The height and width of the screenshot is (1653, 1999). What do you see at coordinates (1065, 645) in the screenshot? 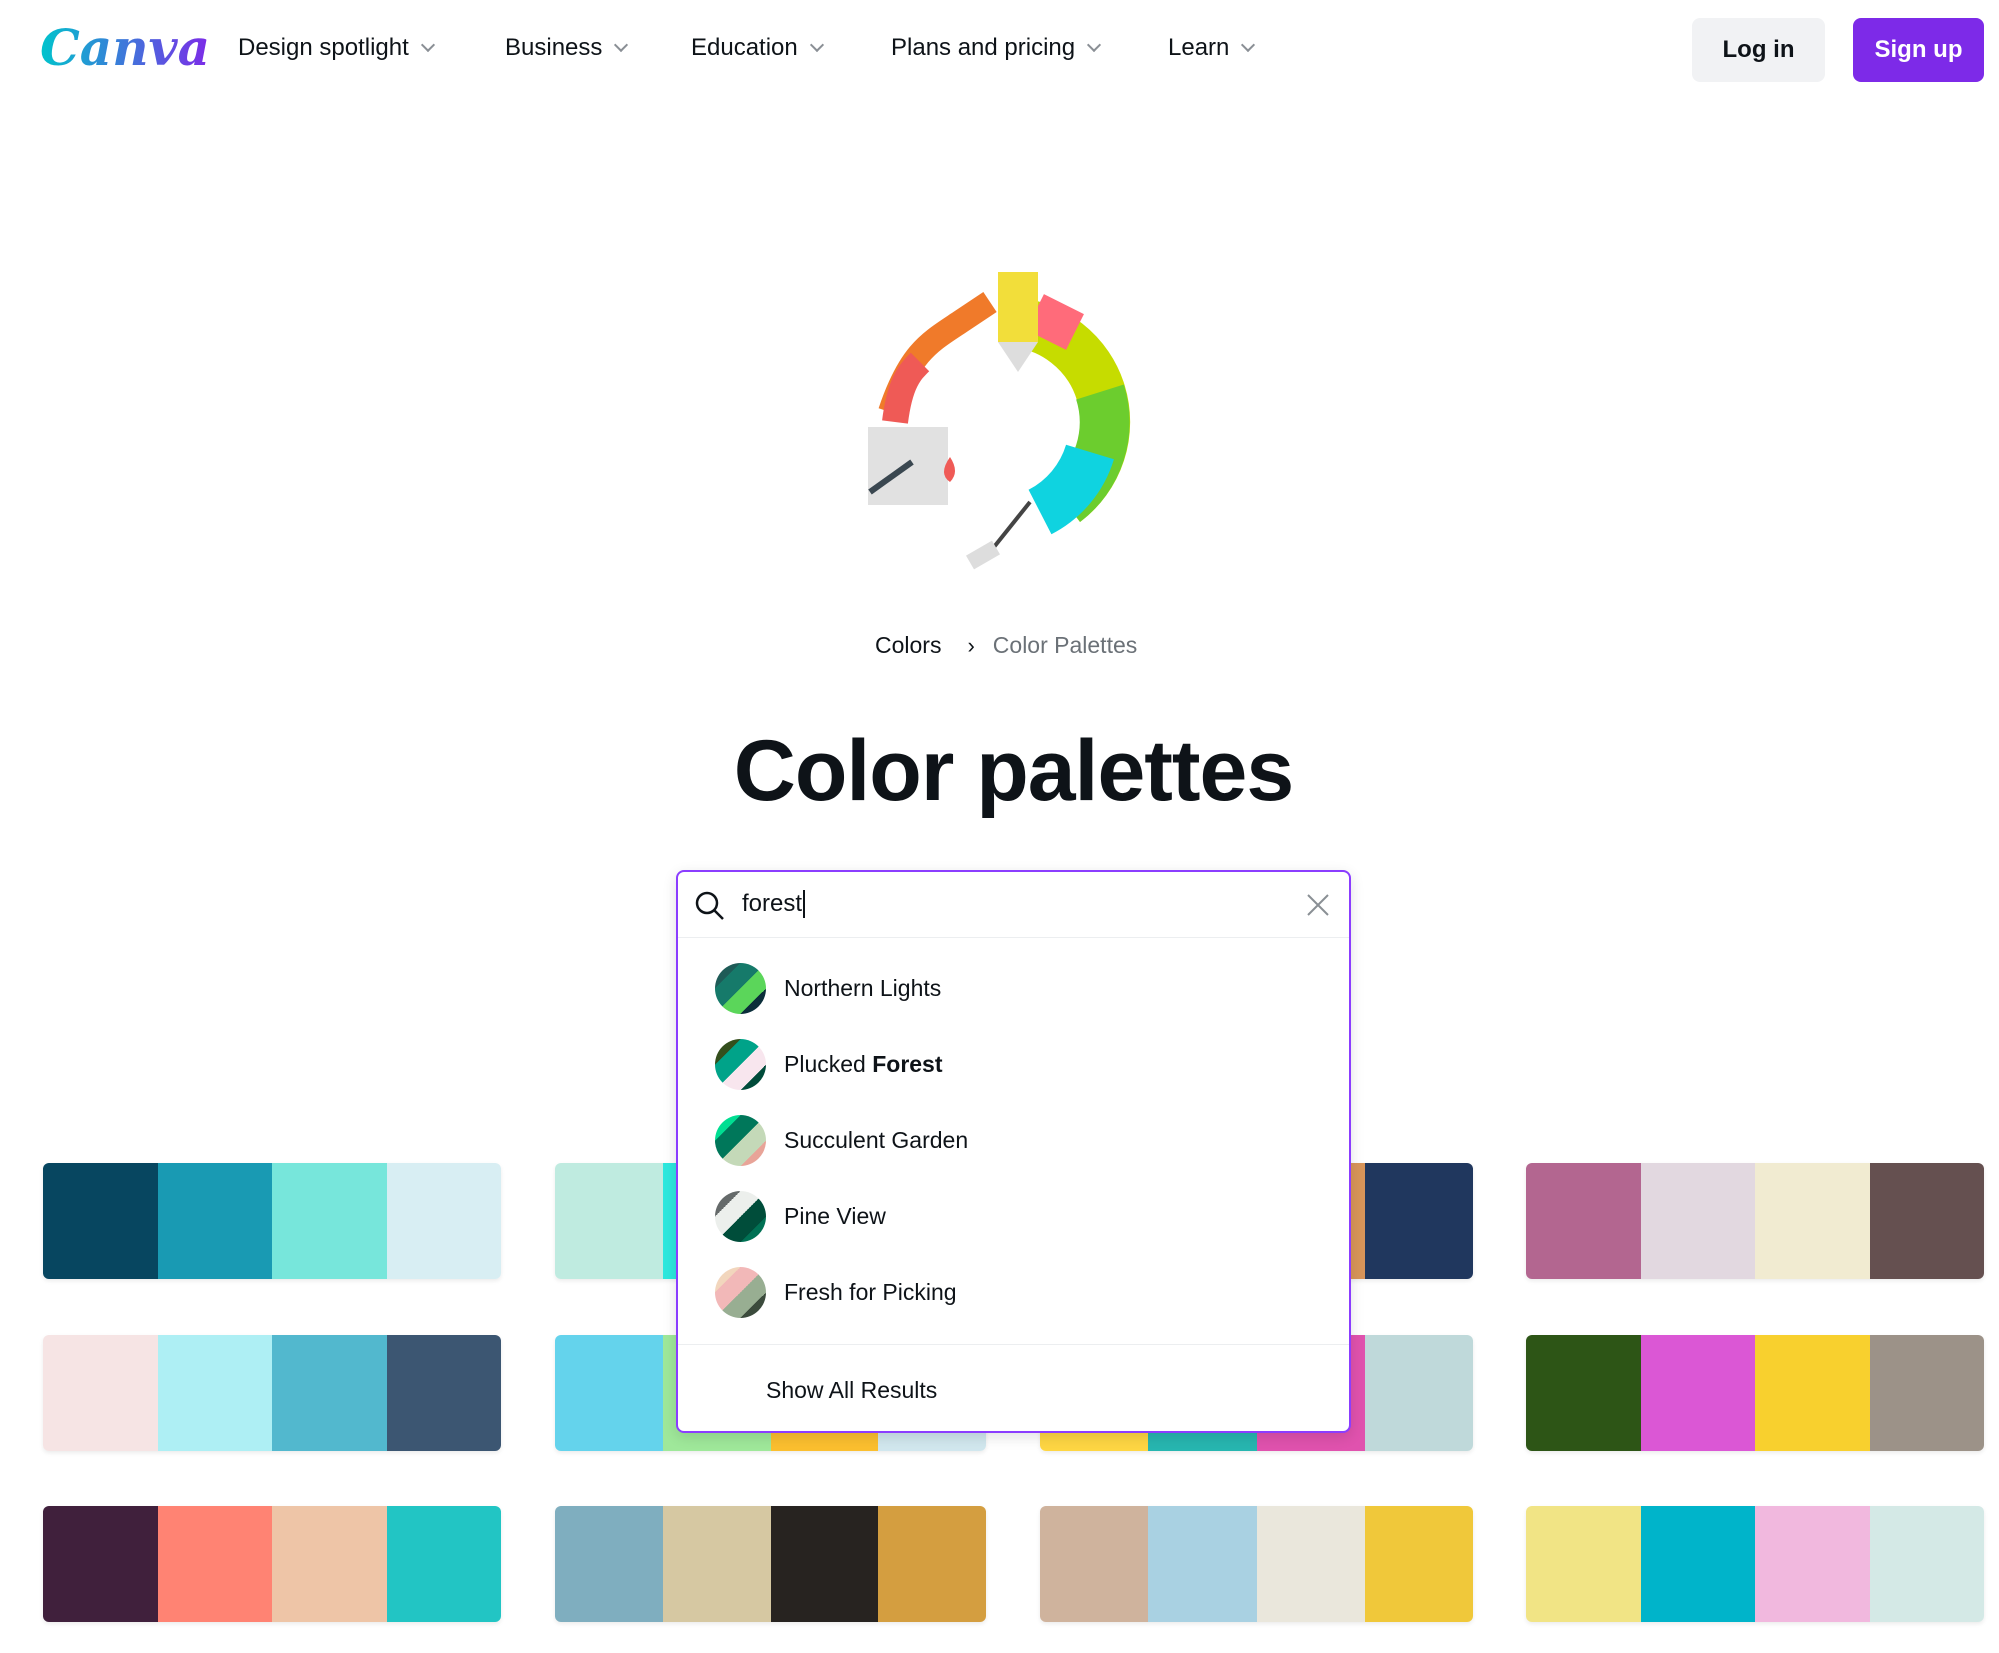
I see `breadcrumb-current: Color Palettes` at bounding box center [1065, 645].